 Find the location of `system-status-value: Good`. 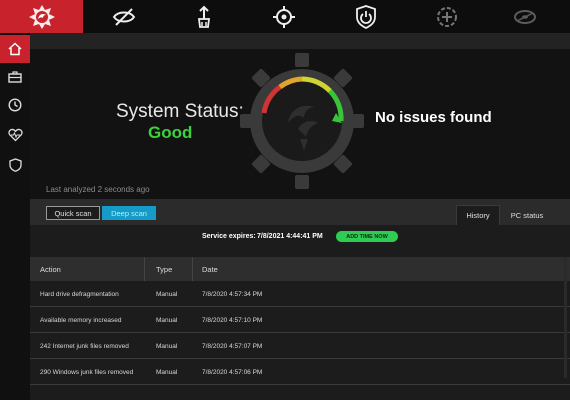

system-status-value: Good is located at coordinates (170, 132).